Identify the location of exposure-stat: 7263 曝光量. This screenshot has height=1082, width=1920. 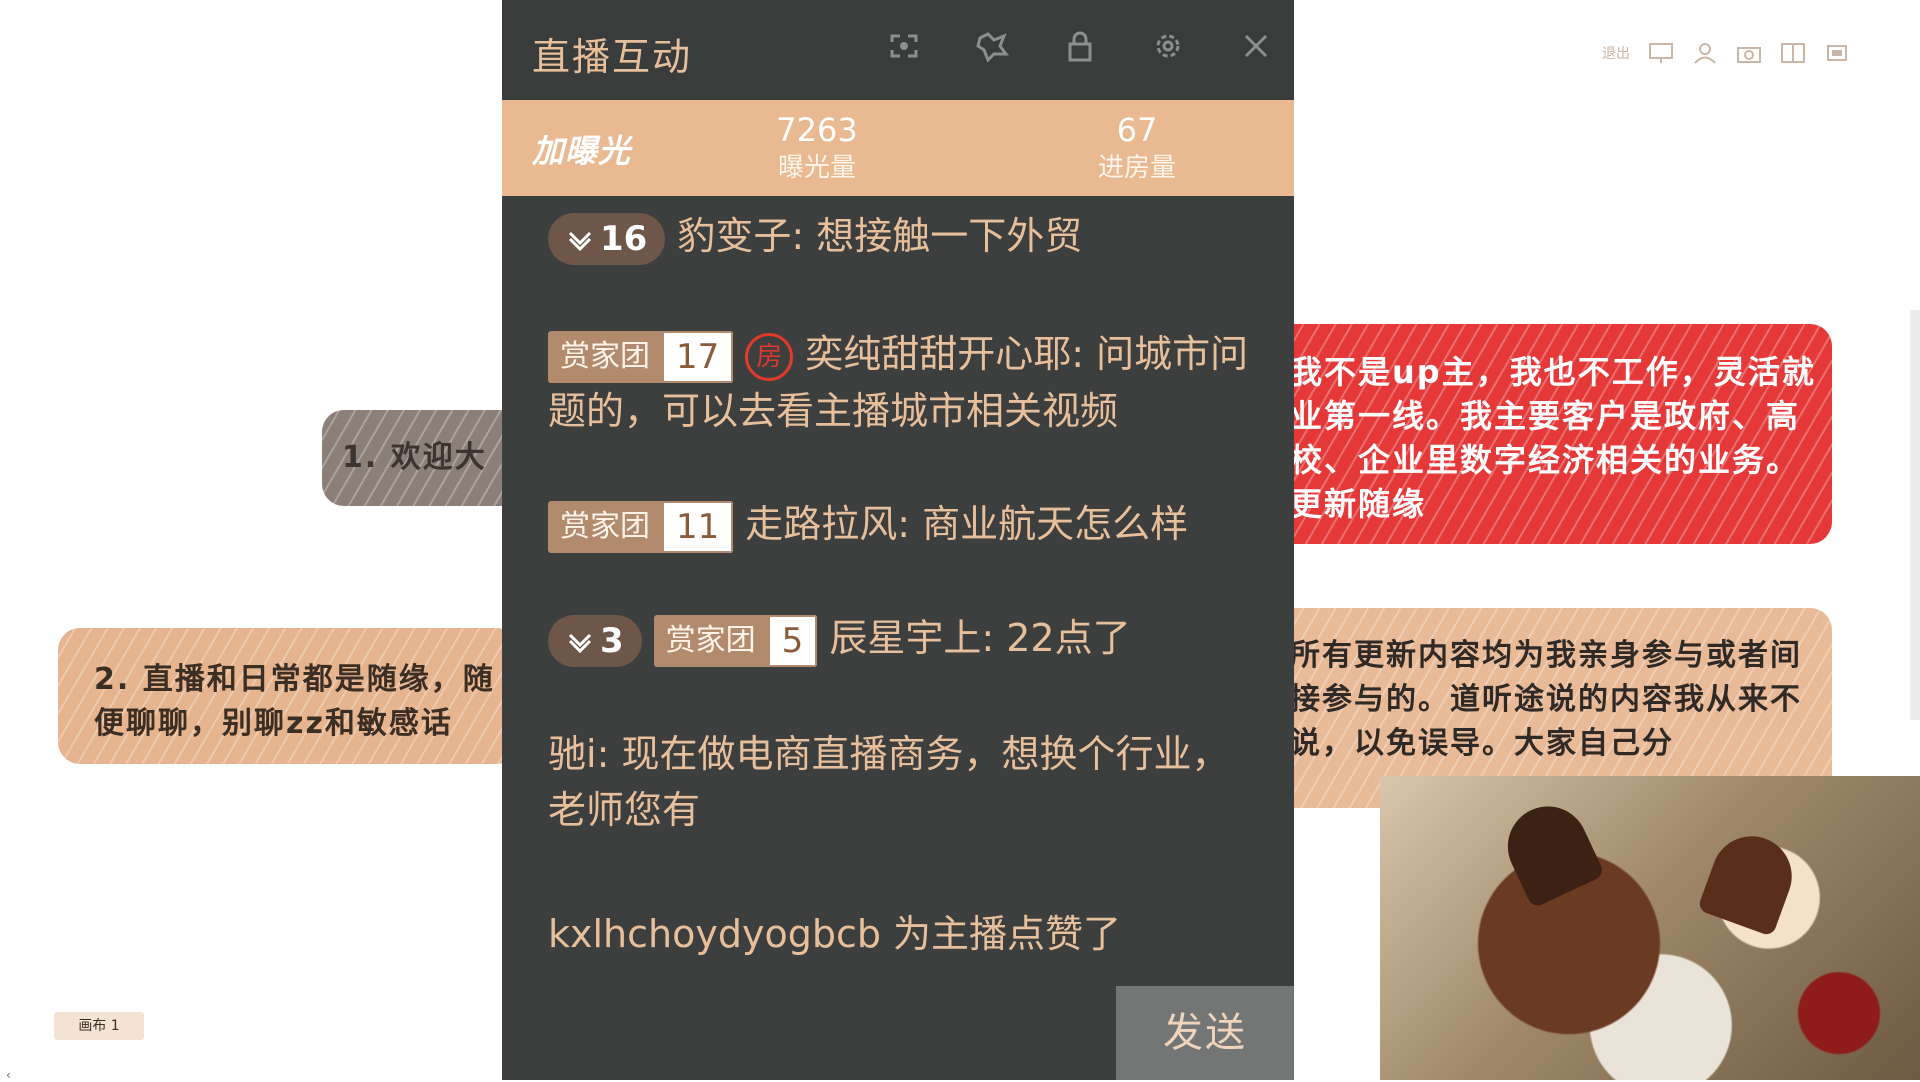
(817, 148).